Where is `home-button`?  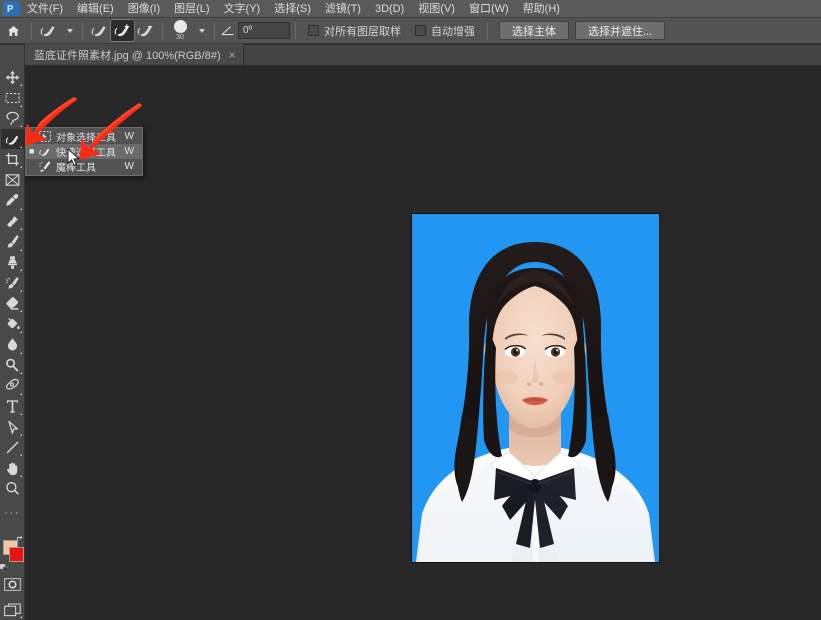 home-button is located at coordinates (13, 31).